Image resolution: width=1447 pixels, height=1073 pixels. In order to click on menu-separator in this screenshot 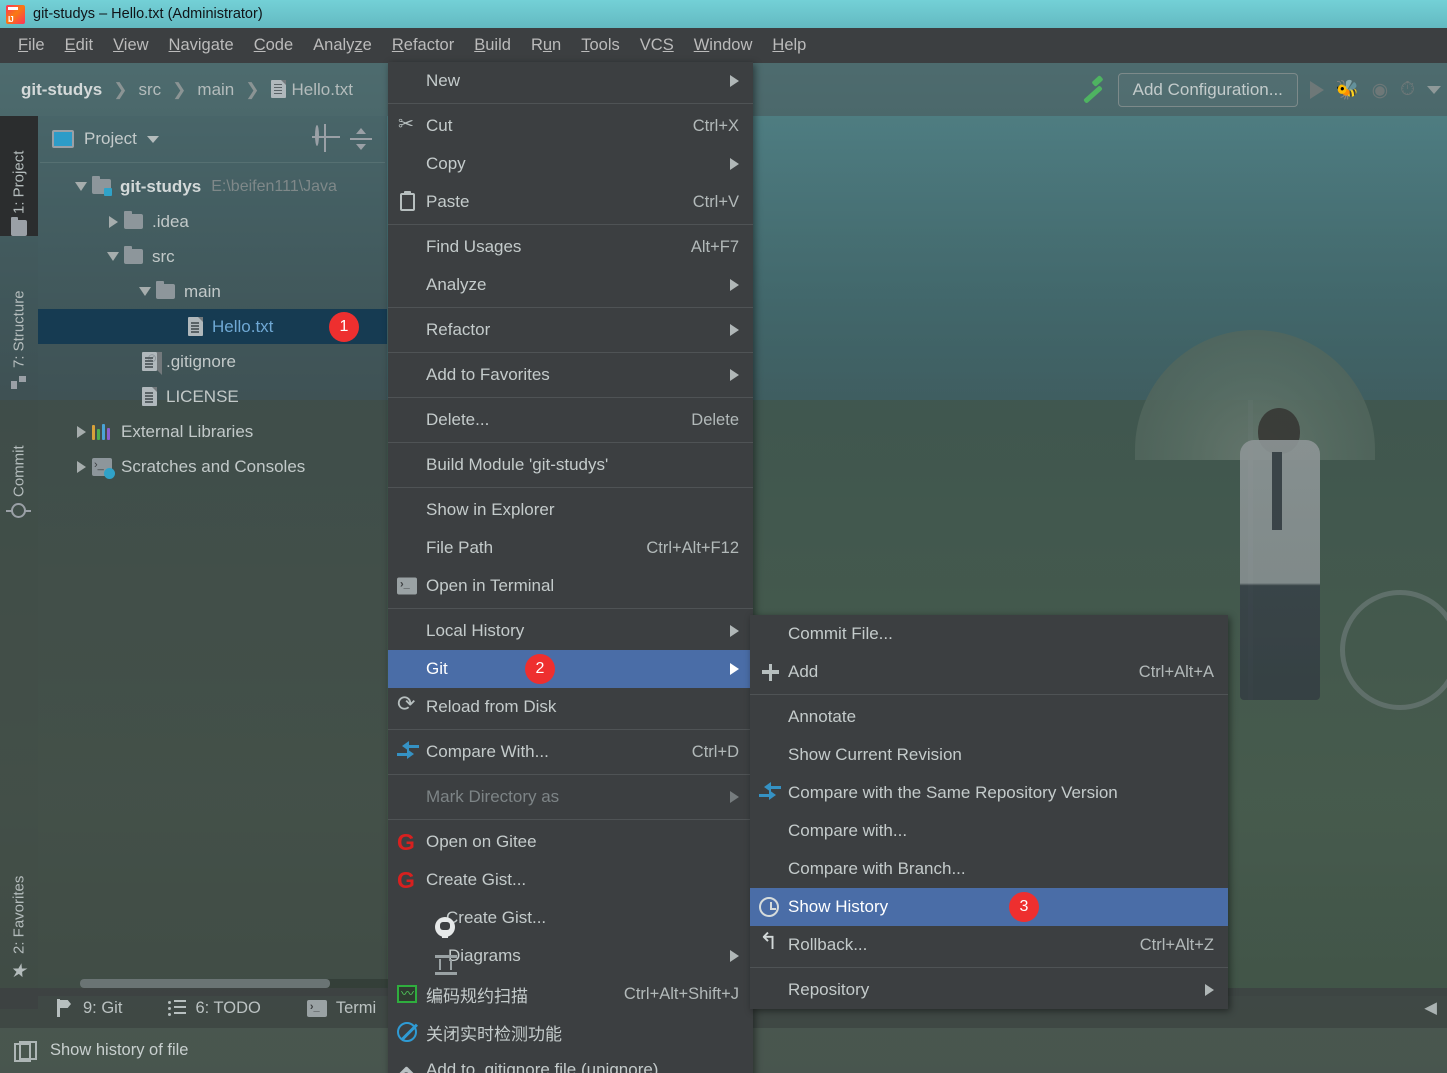, I will do `click(570, 397)`.